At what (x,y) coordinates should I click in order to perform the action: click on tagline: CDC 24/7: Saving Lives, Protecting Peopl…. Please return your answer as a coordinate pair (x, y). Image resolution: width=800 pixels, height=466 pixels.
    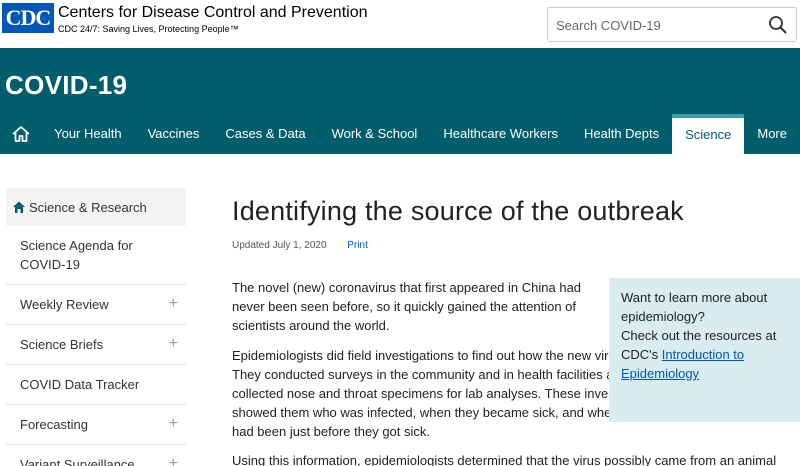
    Looking at the image, I should click on (148, 29).